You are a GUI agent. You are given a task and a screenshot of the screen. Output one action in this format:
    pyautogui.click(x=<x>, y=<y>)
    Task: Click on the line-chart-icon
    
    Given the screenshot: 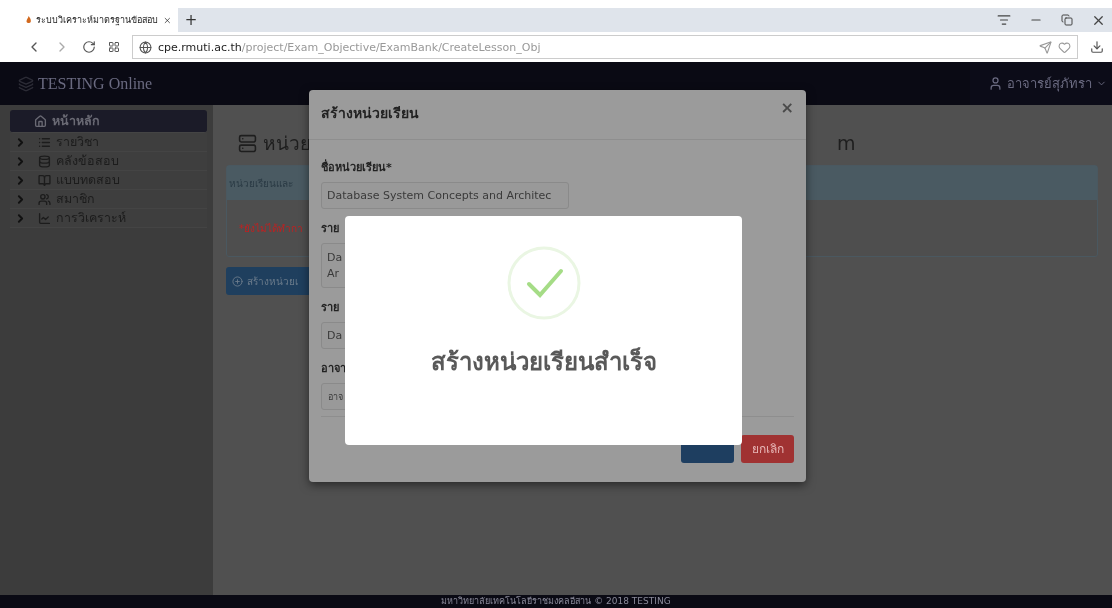 What is the action you would take?
    pyautogui.click(x=44, y=218)
    